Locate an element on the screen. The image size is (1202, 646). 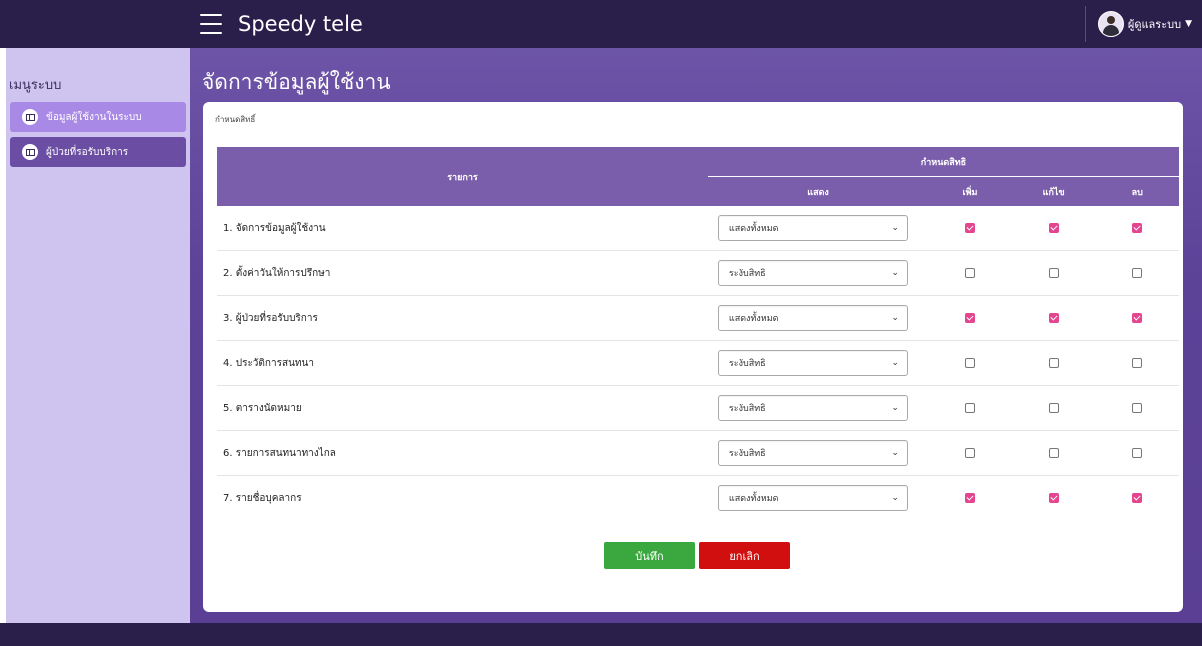
caret-down-icon: ▼ is located at coordinates (1188, 24).